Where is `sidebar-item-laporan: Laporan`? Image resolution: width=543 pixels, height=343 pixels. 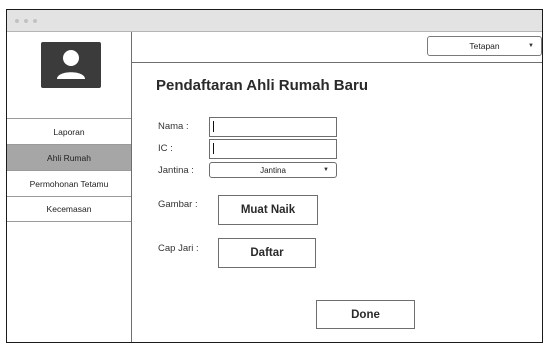
sidebar-item-laporan: Laporan is located at coordinates (69, 131).